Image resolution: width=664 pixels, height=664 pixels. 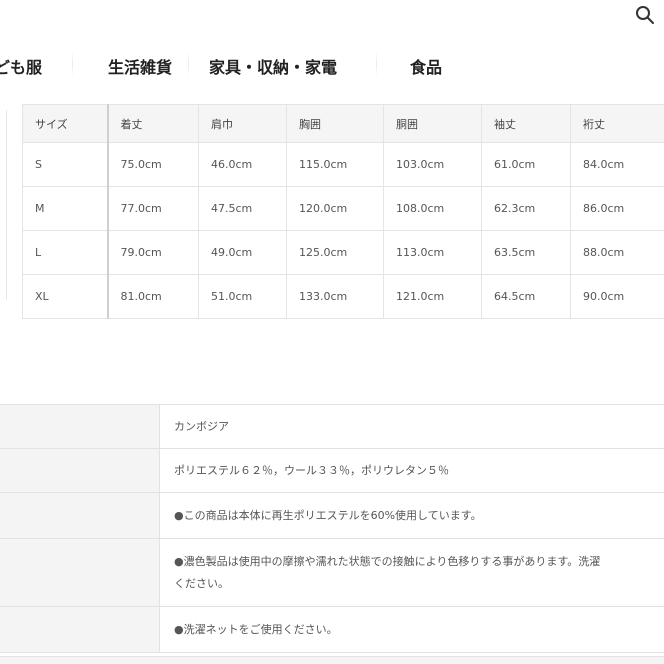 What do you see at coordinates (3, 205) in the screenshot?
I see `left-edge-divider` at bounding box center [3, 205].